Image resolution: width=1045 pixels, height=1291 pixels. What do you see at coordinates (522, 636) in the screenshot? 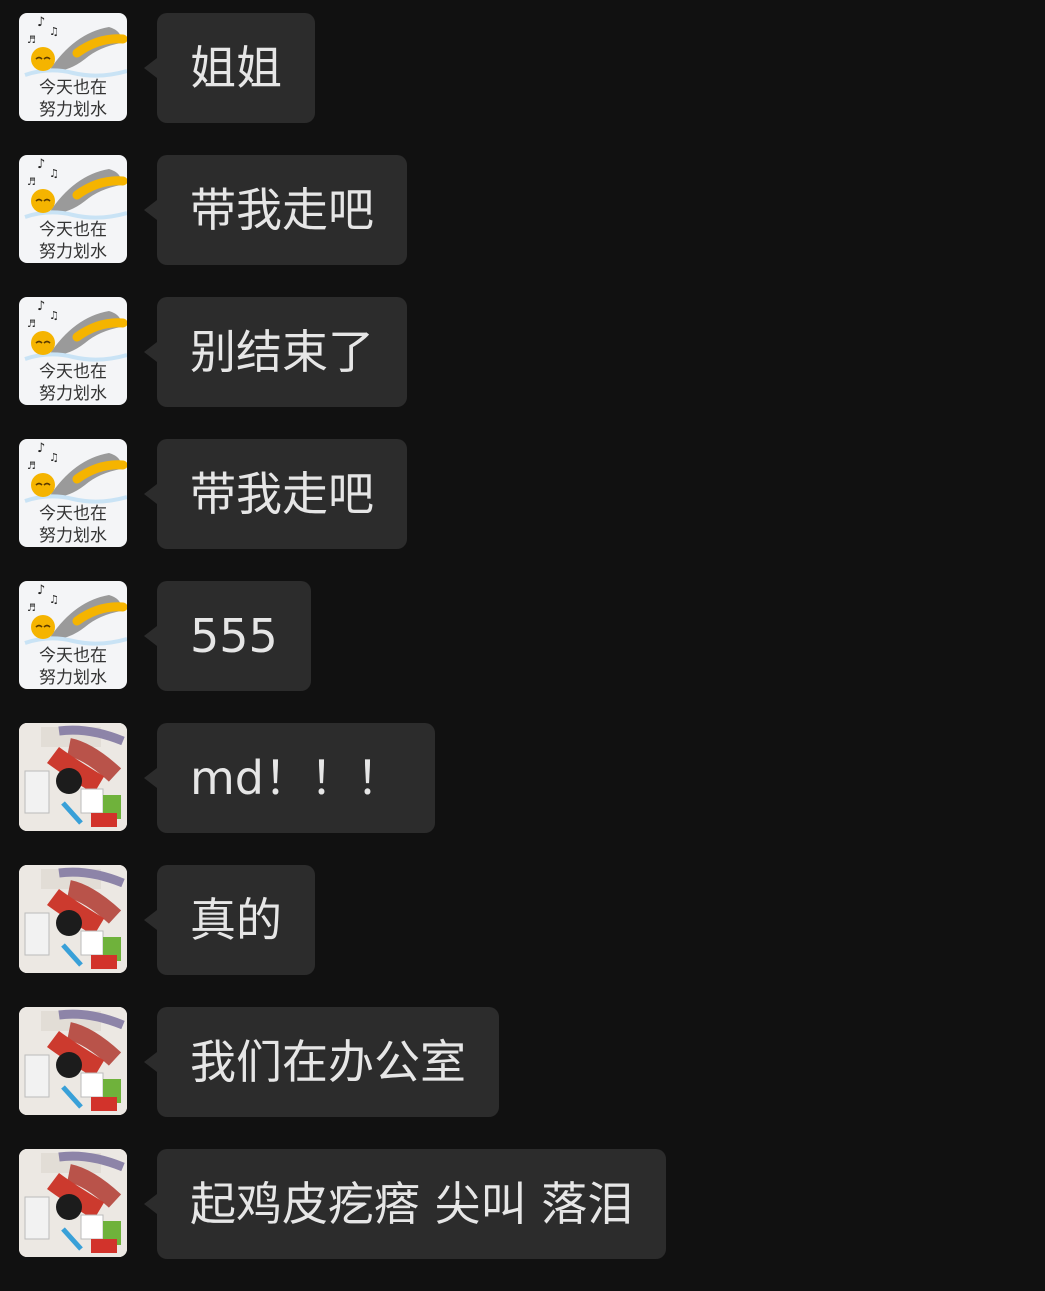
I see `message-row: ♪ ♫ ♬ 今天也在 努力划水 555` at bounding box center [522, 636].